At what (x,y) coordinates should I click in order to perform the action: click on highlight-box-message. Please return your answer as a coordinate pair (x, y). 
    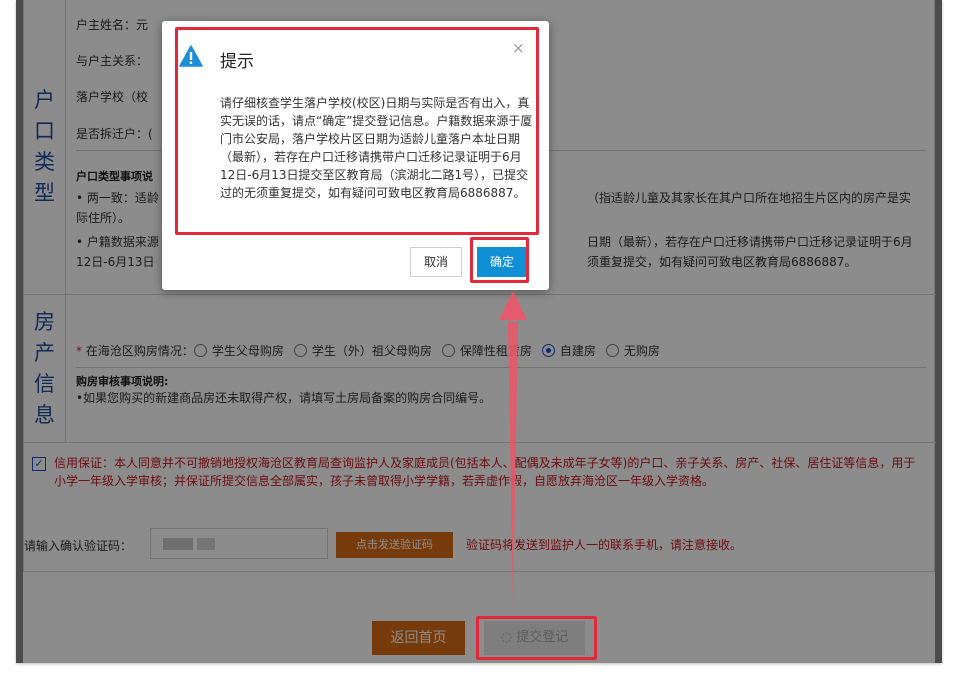
    Looking at the image, I should click on (357, 131).